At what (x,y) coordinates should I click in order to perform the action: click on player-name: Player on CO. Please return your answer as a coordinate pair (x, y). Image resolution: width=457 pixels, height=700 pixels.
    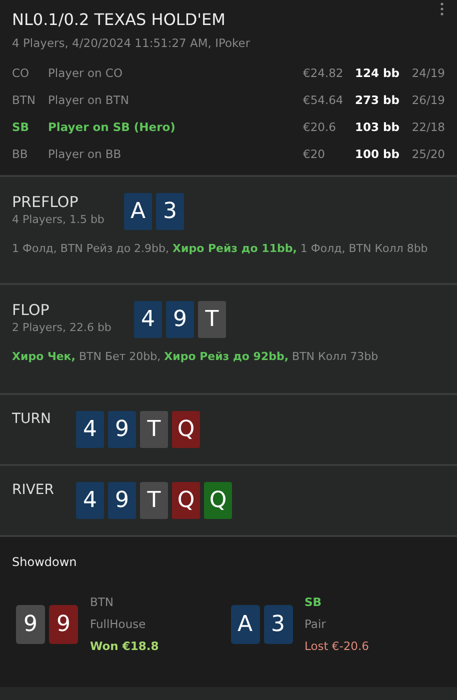
    Looking at the image, I should click on (86, 73).